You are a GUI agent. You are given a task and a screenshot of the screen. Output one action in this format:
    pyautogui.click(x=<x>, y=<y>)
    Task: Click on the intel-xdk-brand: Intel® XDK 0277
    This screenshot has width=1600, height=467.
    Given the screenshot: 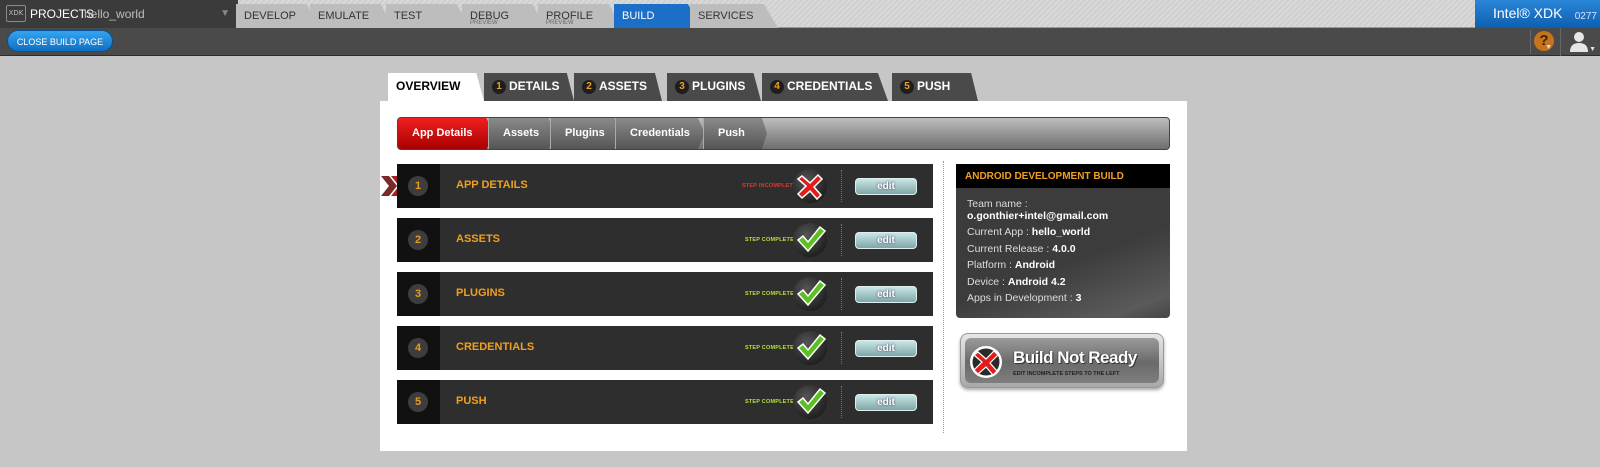 What is the action you would take?
    pyautogui.click(x=1537, y=14)
    